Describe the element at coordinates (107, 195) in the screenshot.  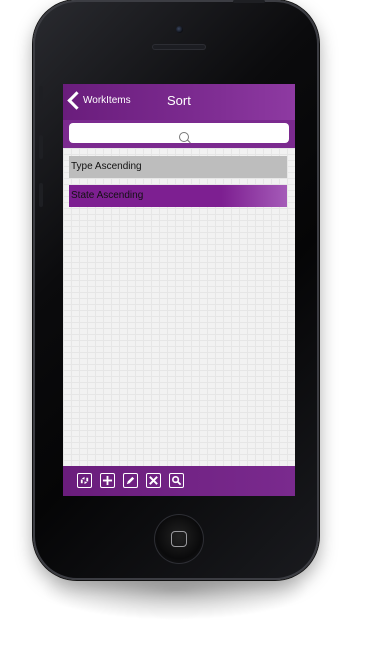
I see `sort-option-label: State Ascending` at that location.